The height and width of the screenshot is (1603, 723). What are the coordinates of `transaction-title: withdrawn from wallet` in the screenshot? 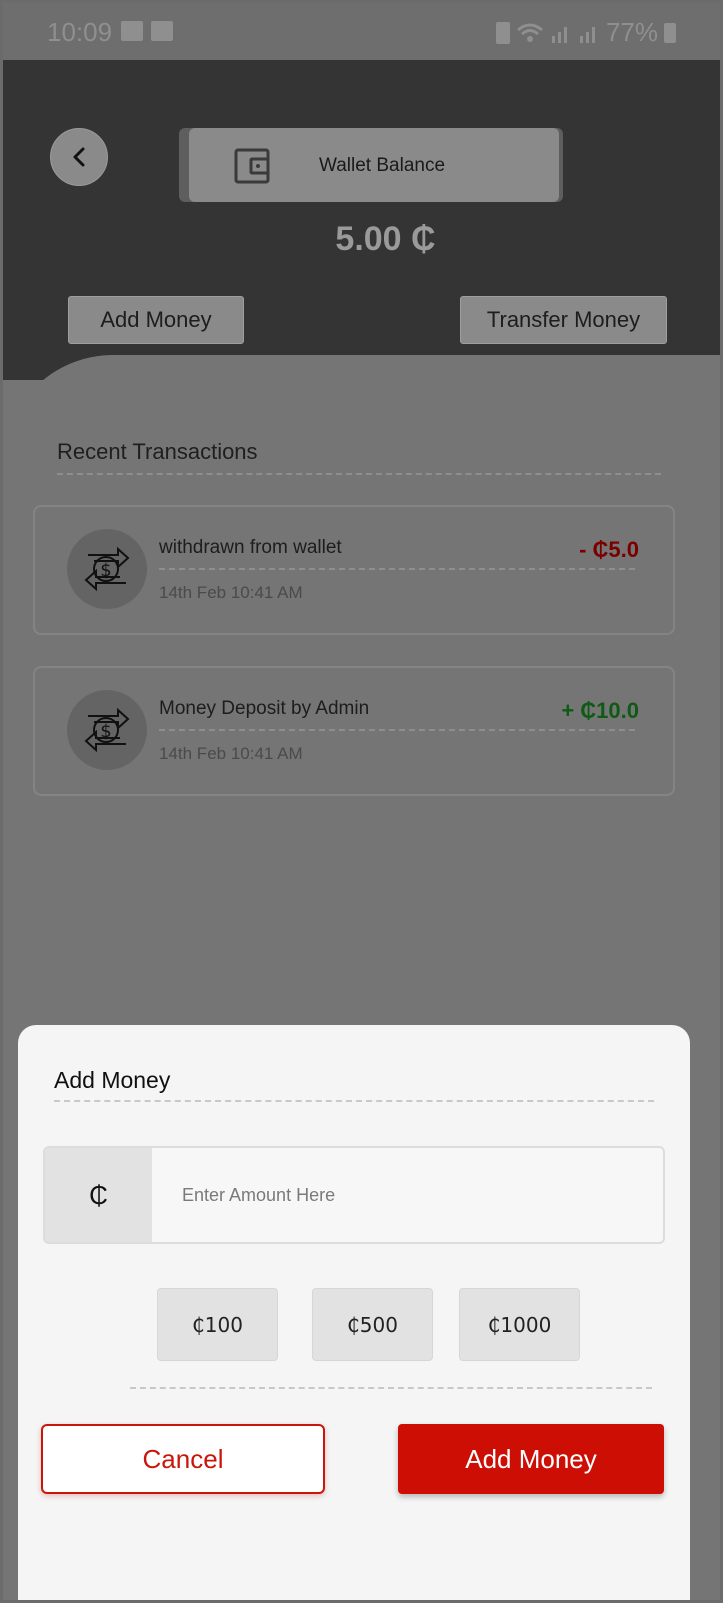 It's located at (250, 547).